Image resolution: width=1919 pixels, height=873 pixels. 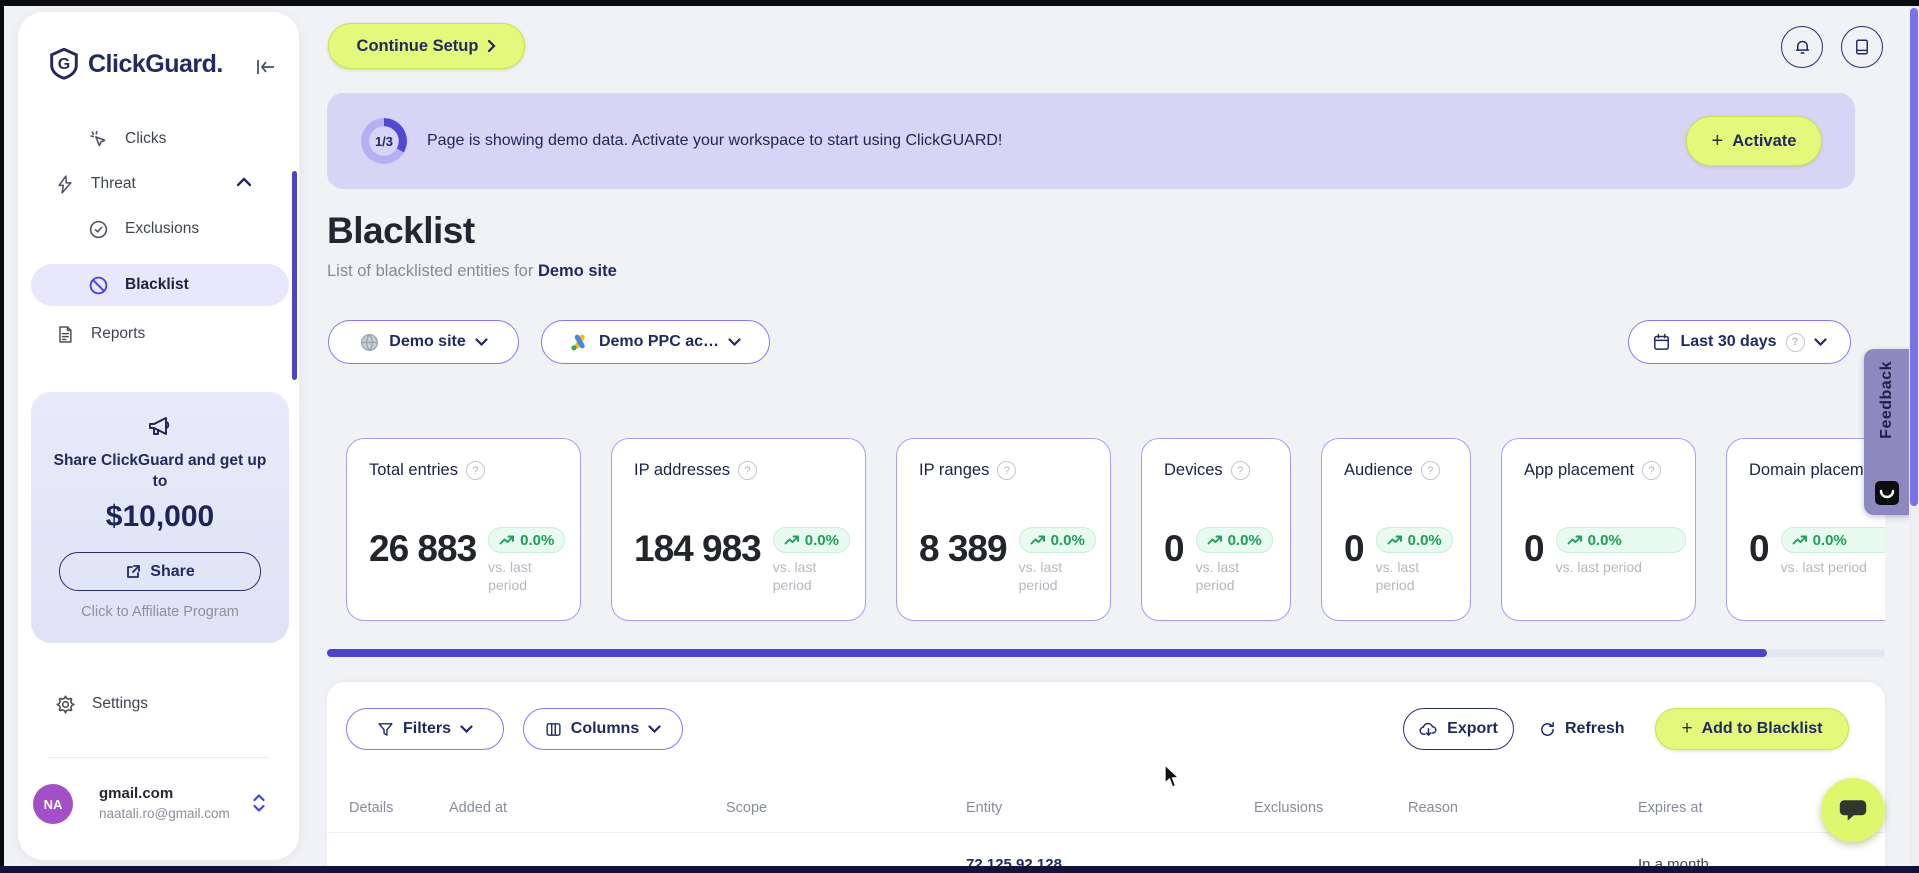 I want to click on promo-amount: $10,000, so click(x=160, y=516).